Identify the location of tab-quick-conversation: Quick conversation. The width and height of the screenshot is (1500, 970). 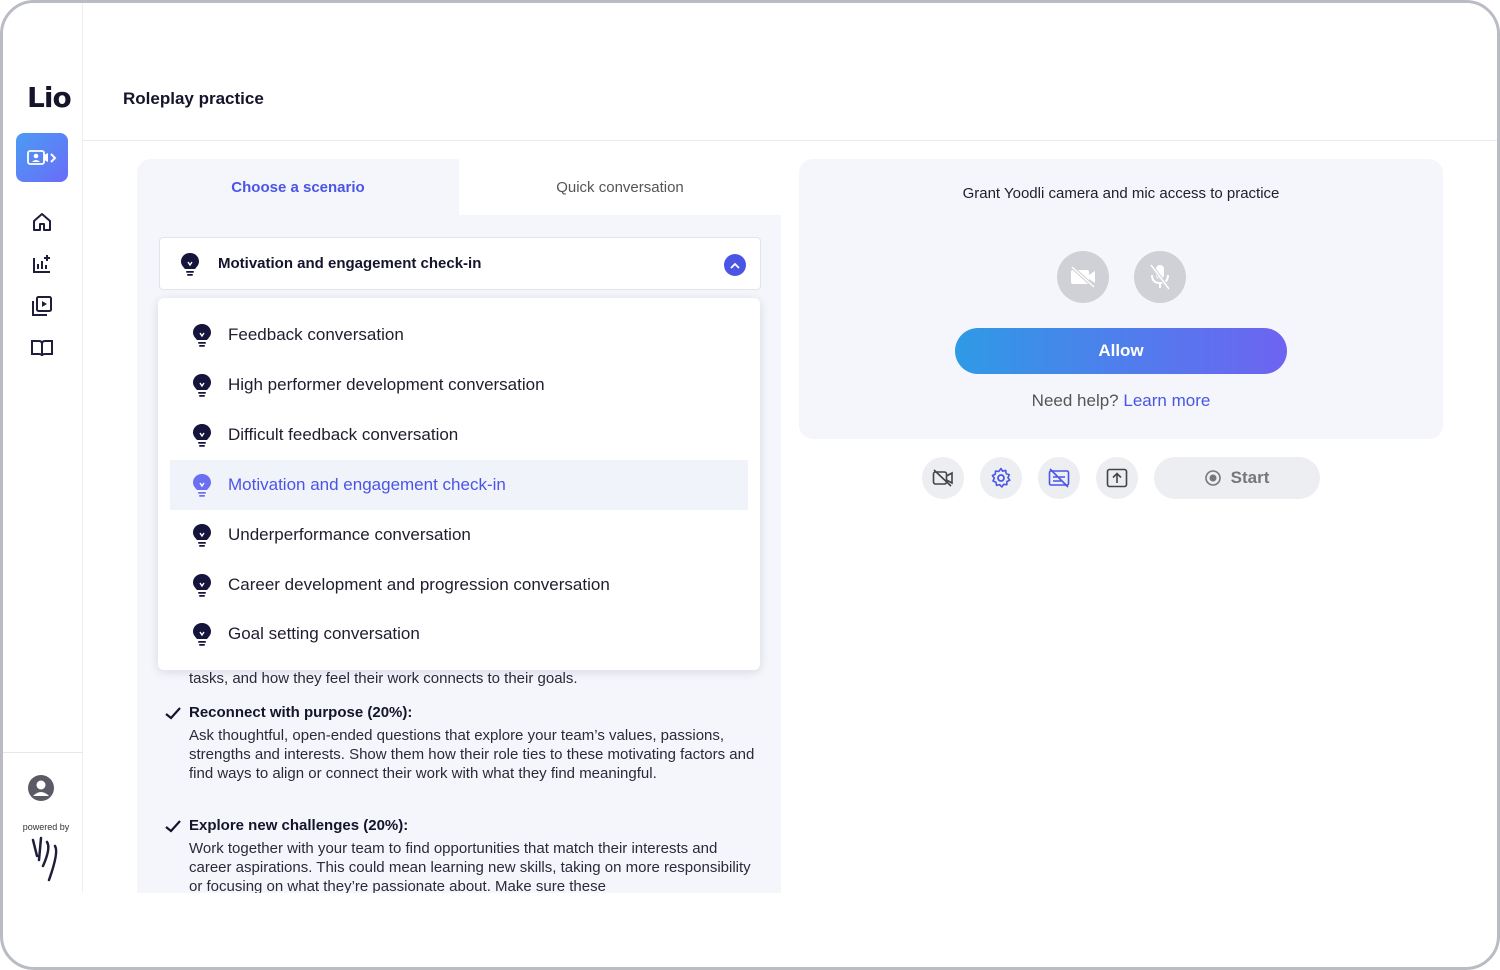
(620, 187).